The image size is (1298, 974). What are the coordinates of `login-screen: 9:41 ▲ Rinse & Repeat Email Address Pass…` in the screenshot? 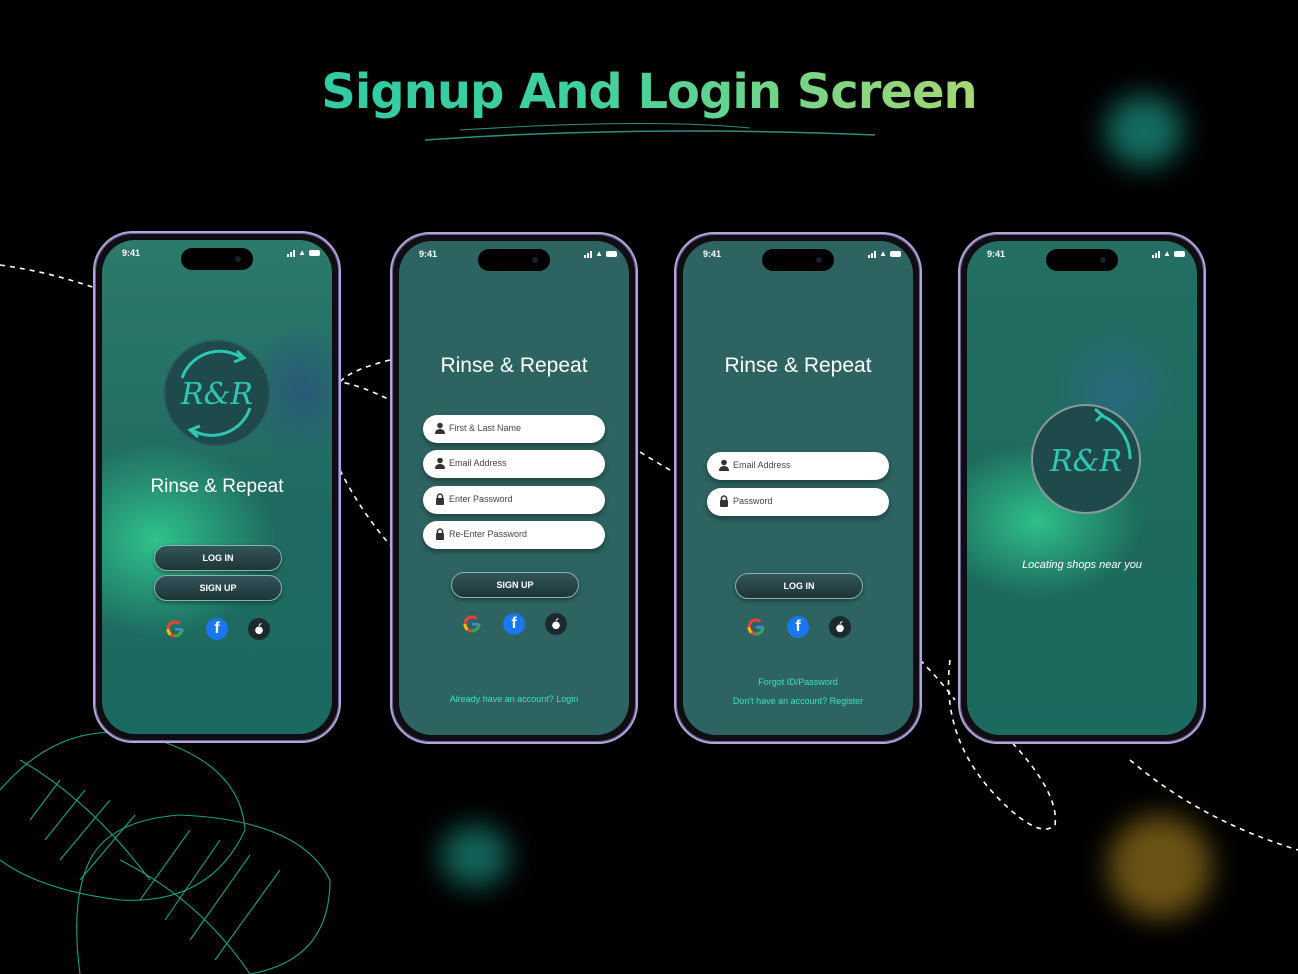 It's located at (798, 488).